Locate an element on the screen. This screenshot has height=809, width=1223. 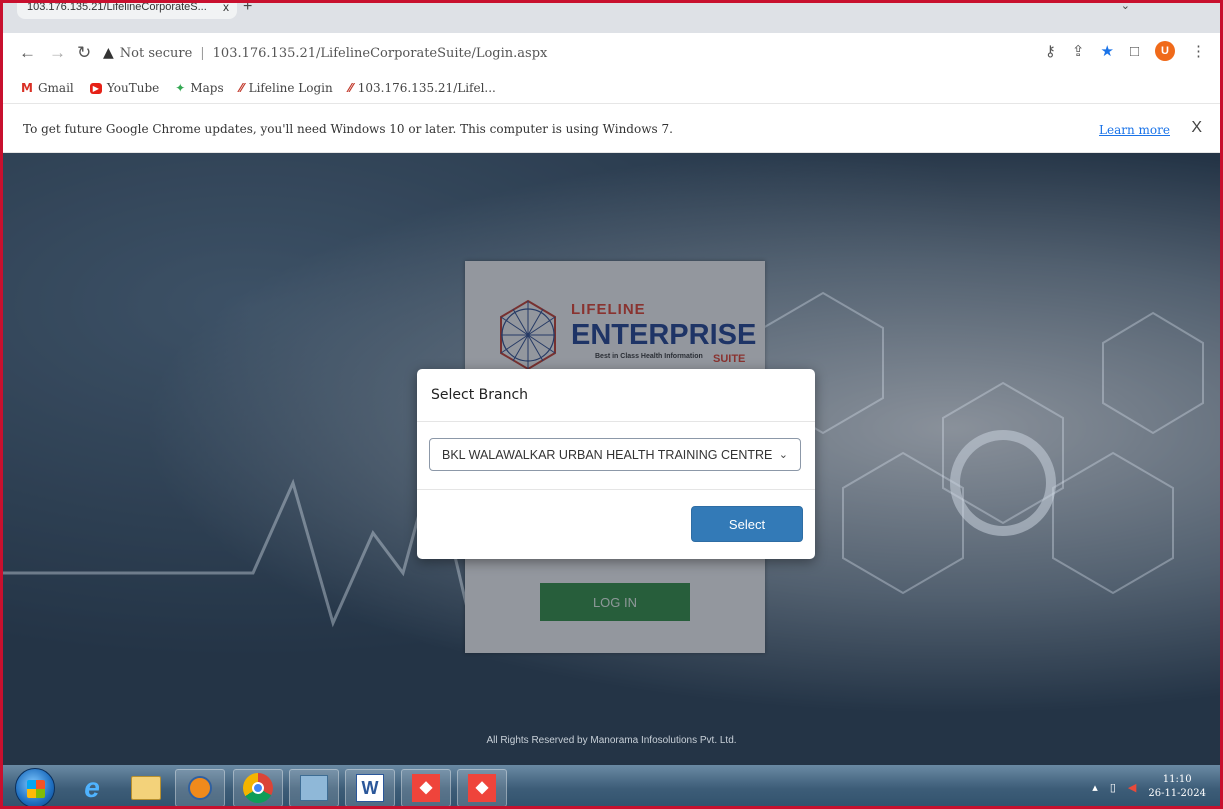
control-panel-icon is located at coordinates (314, 787).